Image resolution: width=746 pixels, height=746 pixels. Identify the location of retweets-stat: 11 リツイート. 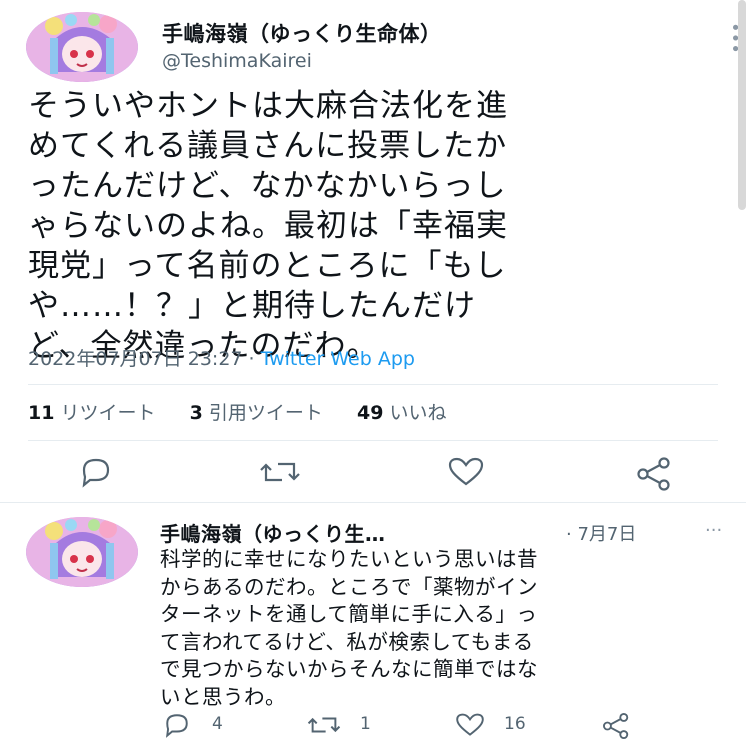
(92, 413).